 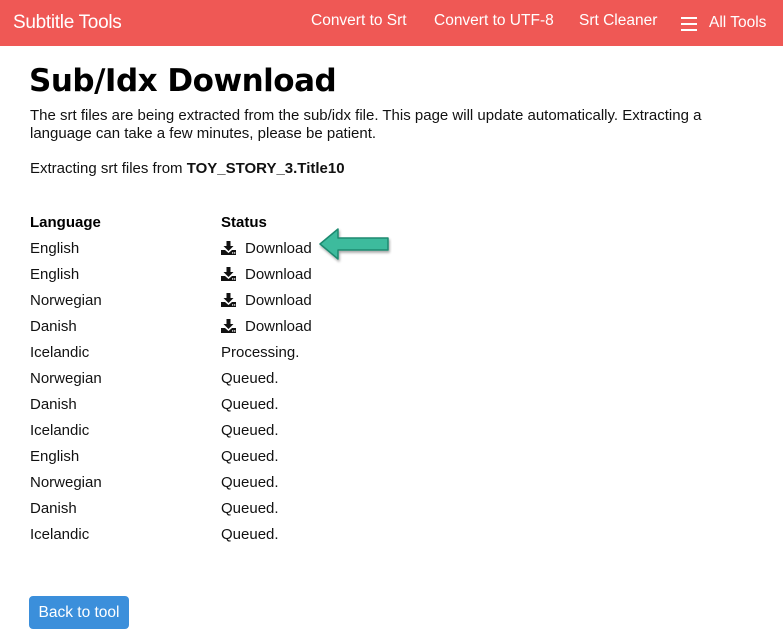 I want to click on header-language: Language, so click(x=65, y=222).